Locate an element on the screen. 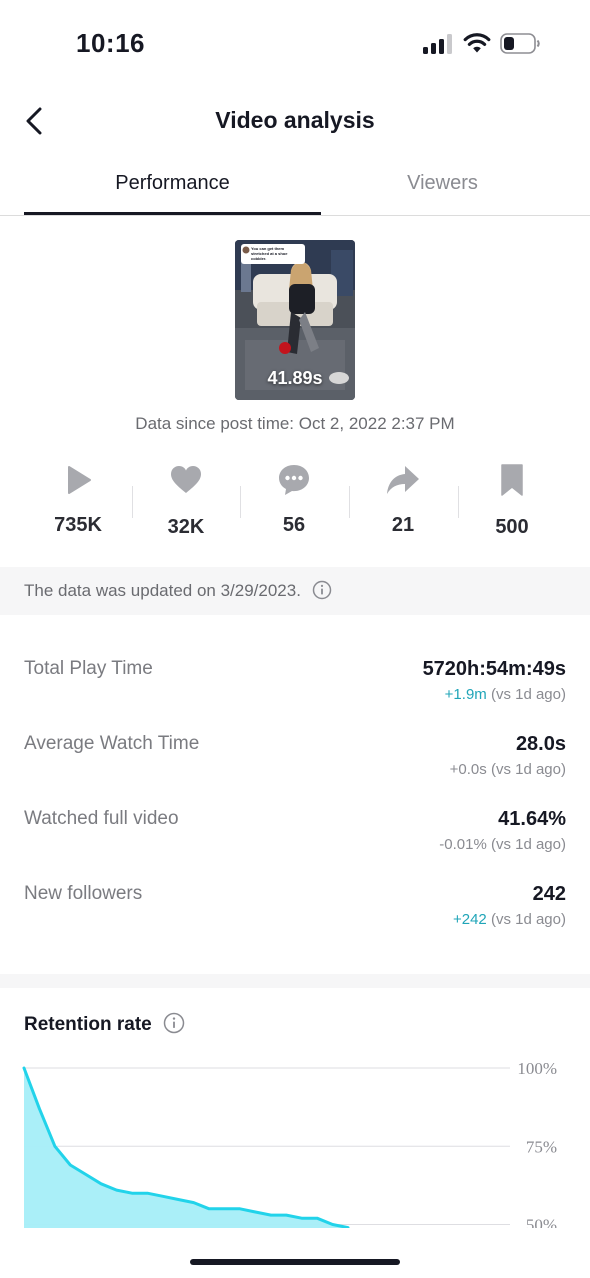  stat-value: 500 is located at coordinates (512, 527).